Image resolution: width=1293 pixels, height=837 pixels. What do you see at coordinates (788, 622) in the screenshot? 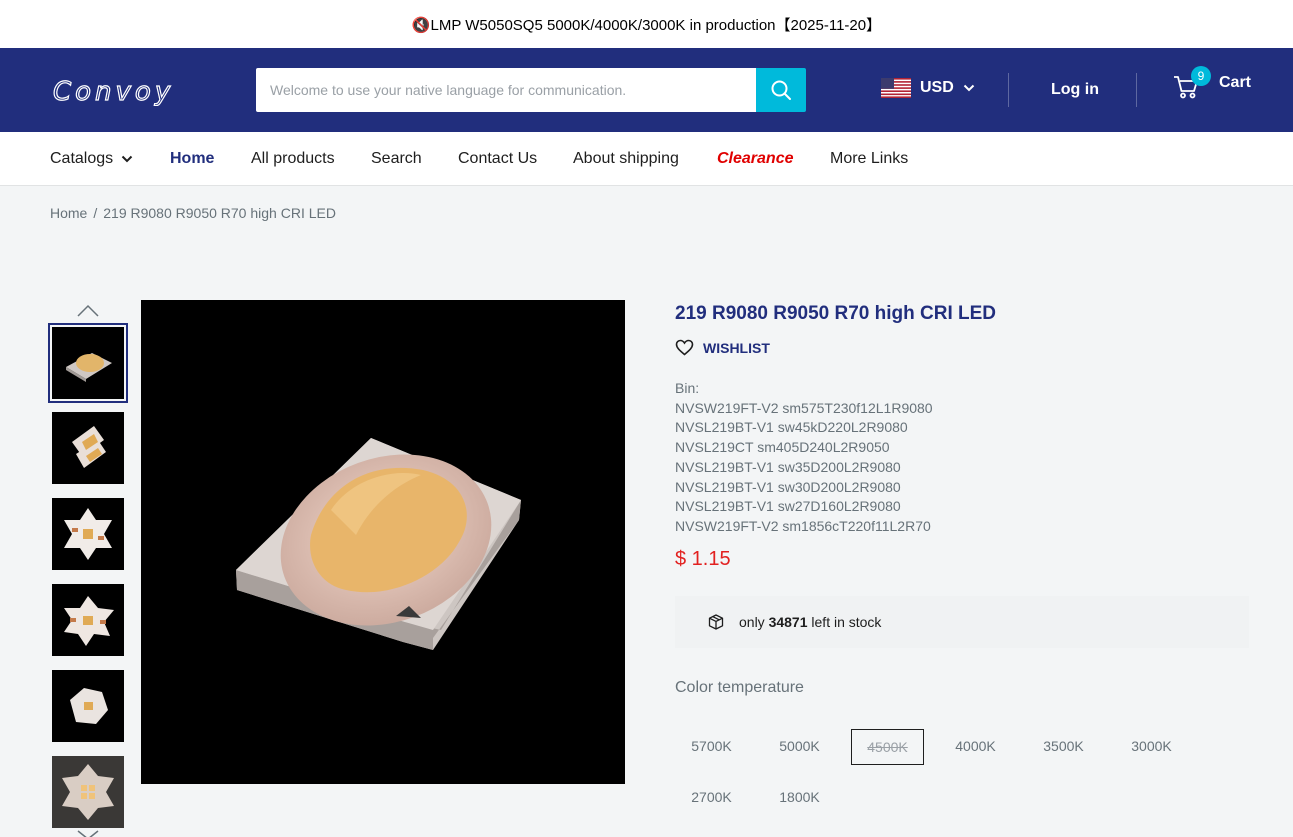
I see `stock-count: 34871` at bounding box center [788, 622].